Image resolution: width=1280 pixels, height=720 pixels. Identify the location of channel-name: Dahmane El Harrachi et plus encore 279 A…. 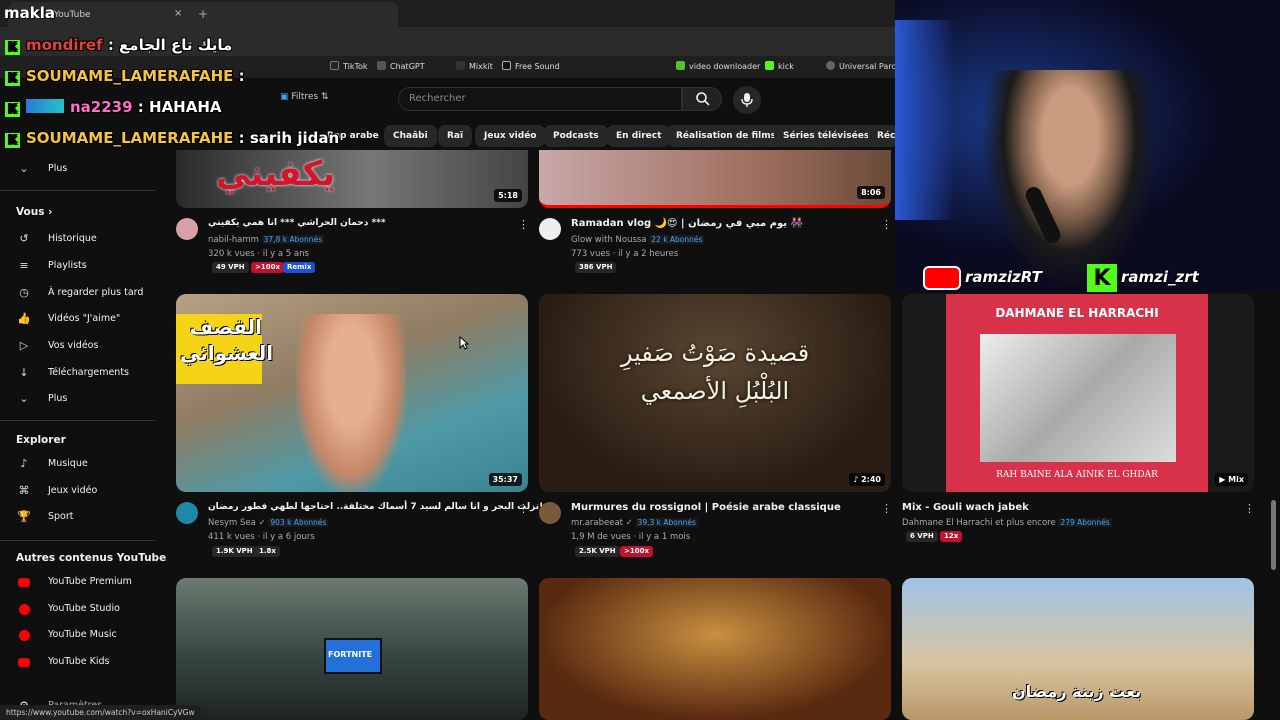
(1007, 523).